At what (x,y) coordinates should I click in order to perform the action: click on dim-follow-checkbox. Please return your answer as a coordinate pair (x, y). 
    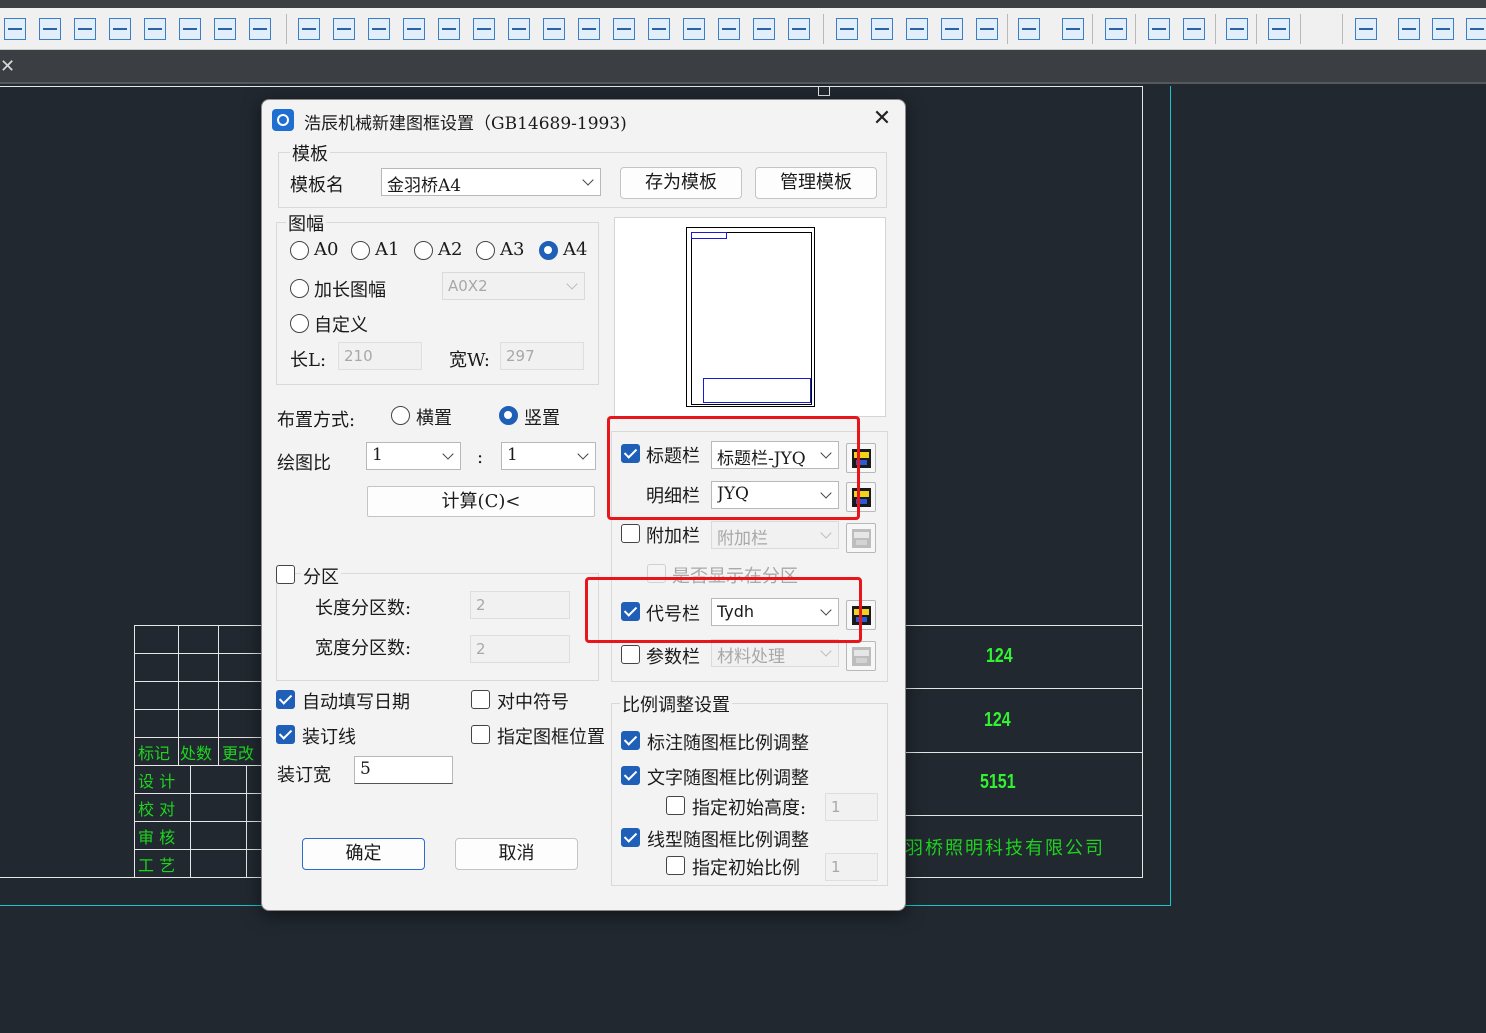
    Looking at the image, I should click on (630, 740).